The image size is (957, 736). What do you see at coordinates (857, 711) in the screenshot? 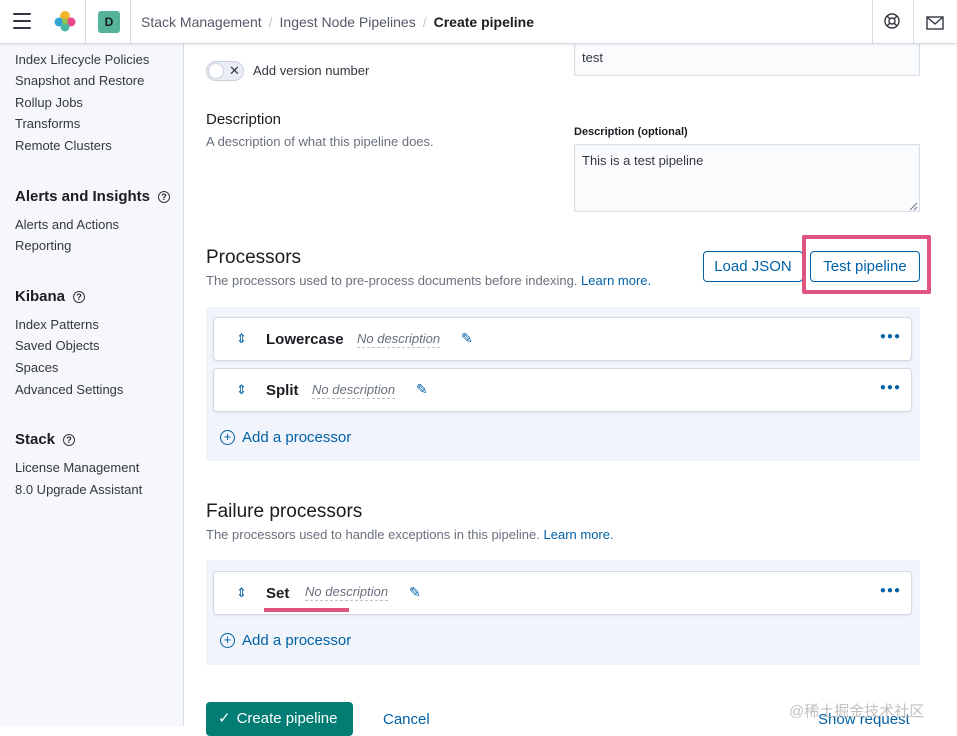
I see `watermark: @稀土掘金技术社区` at bounding box center [857, 711].